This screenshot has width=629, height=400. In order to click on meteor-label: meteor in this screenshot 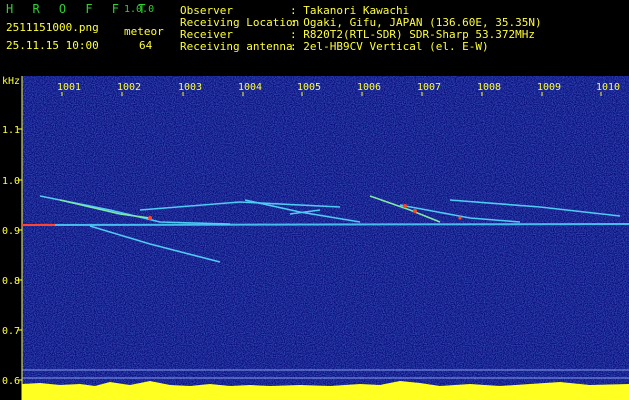, I will do `click(144, 31)`.